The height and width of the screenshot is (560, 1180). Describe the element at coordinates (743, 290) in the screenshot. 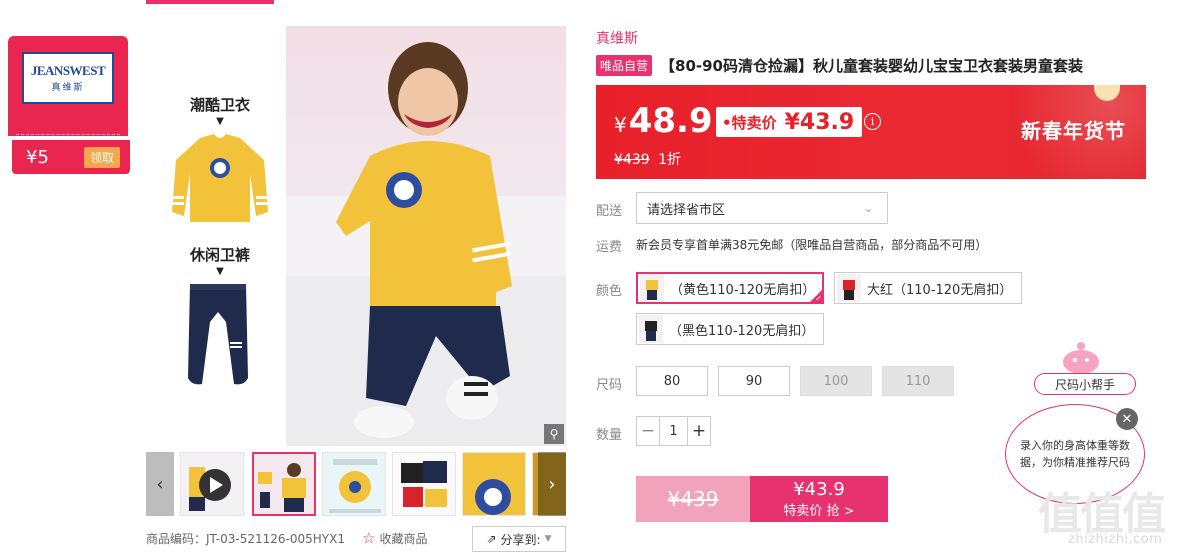

I see `color-option-label: （黄色110-120无肩扣）` at that location.